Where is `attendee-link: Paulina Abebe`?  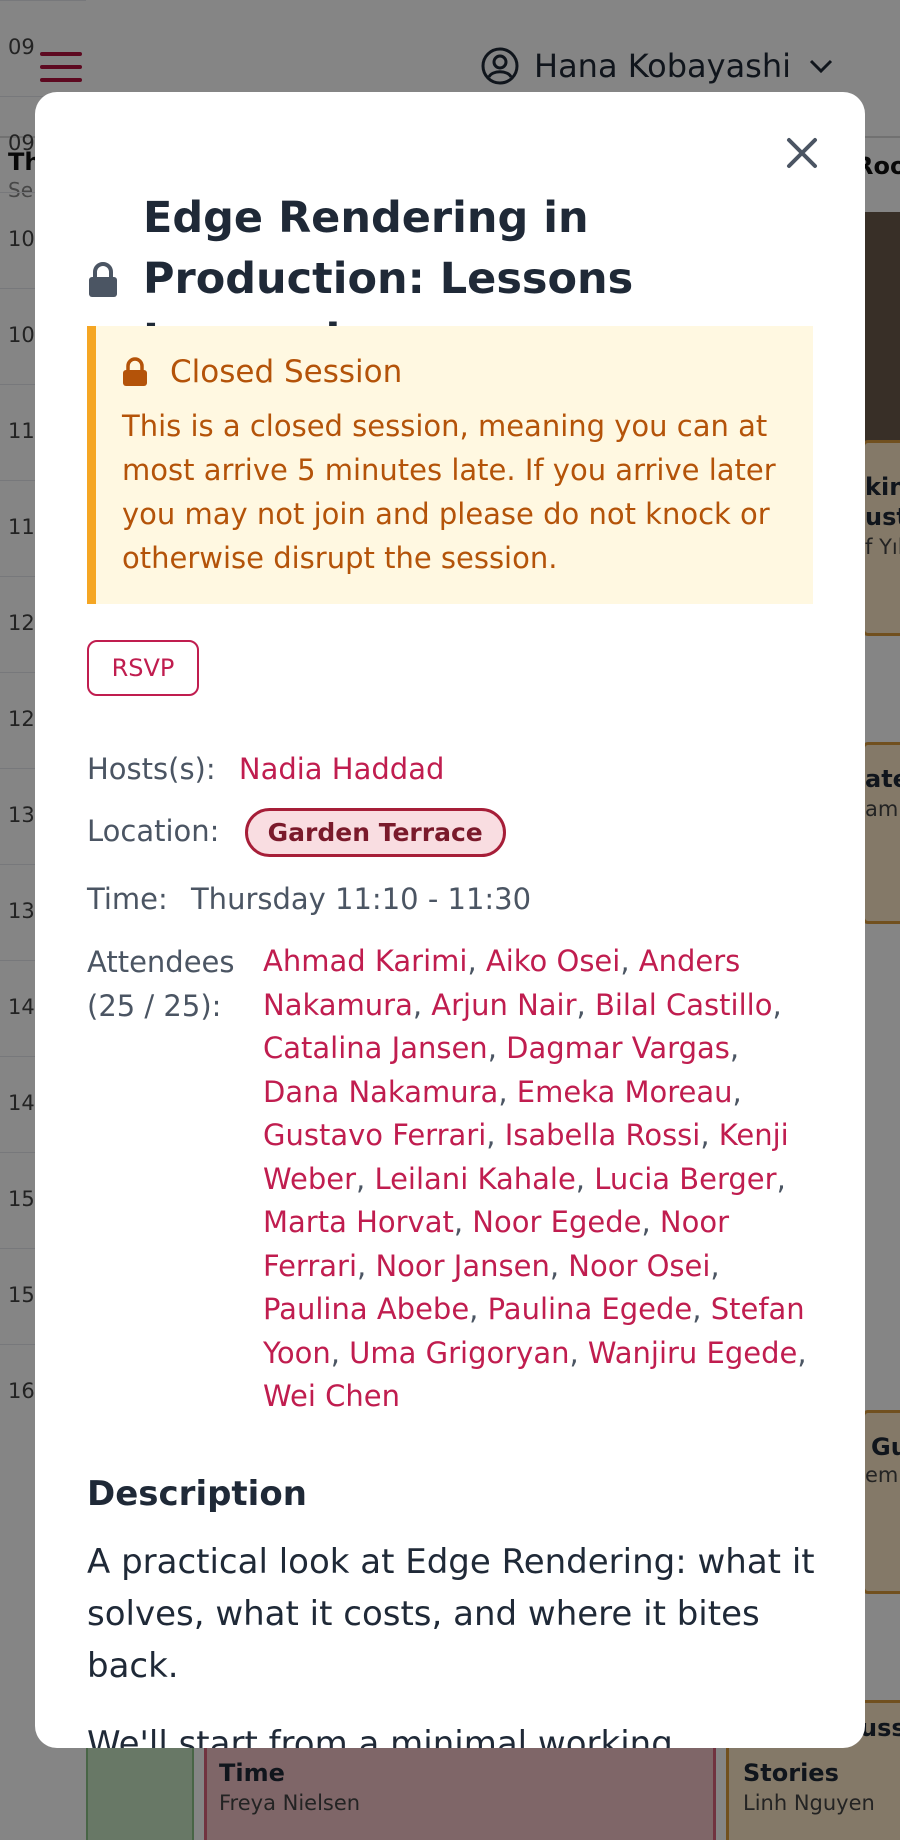 attendee-link: Paulina Abebe is located at coordinates (366, 1309).